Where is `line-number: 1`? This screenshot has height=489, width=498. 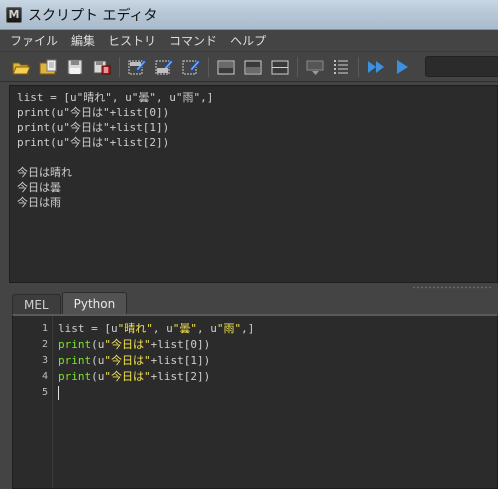
line-number: 1 is located at coordinates (44, 328).